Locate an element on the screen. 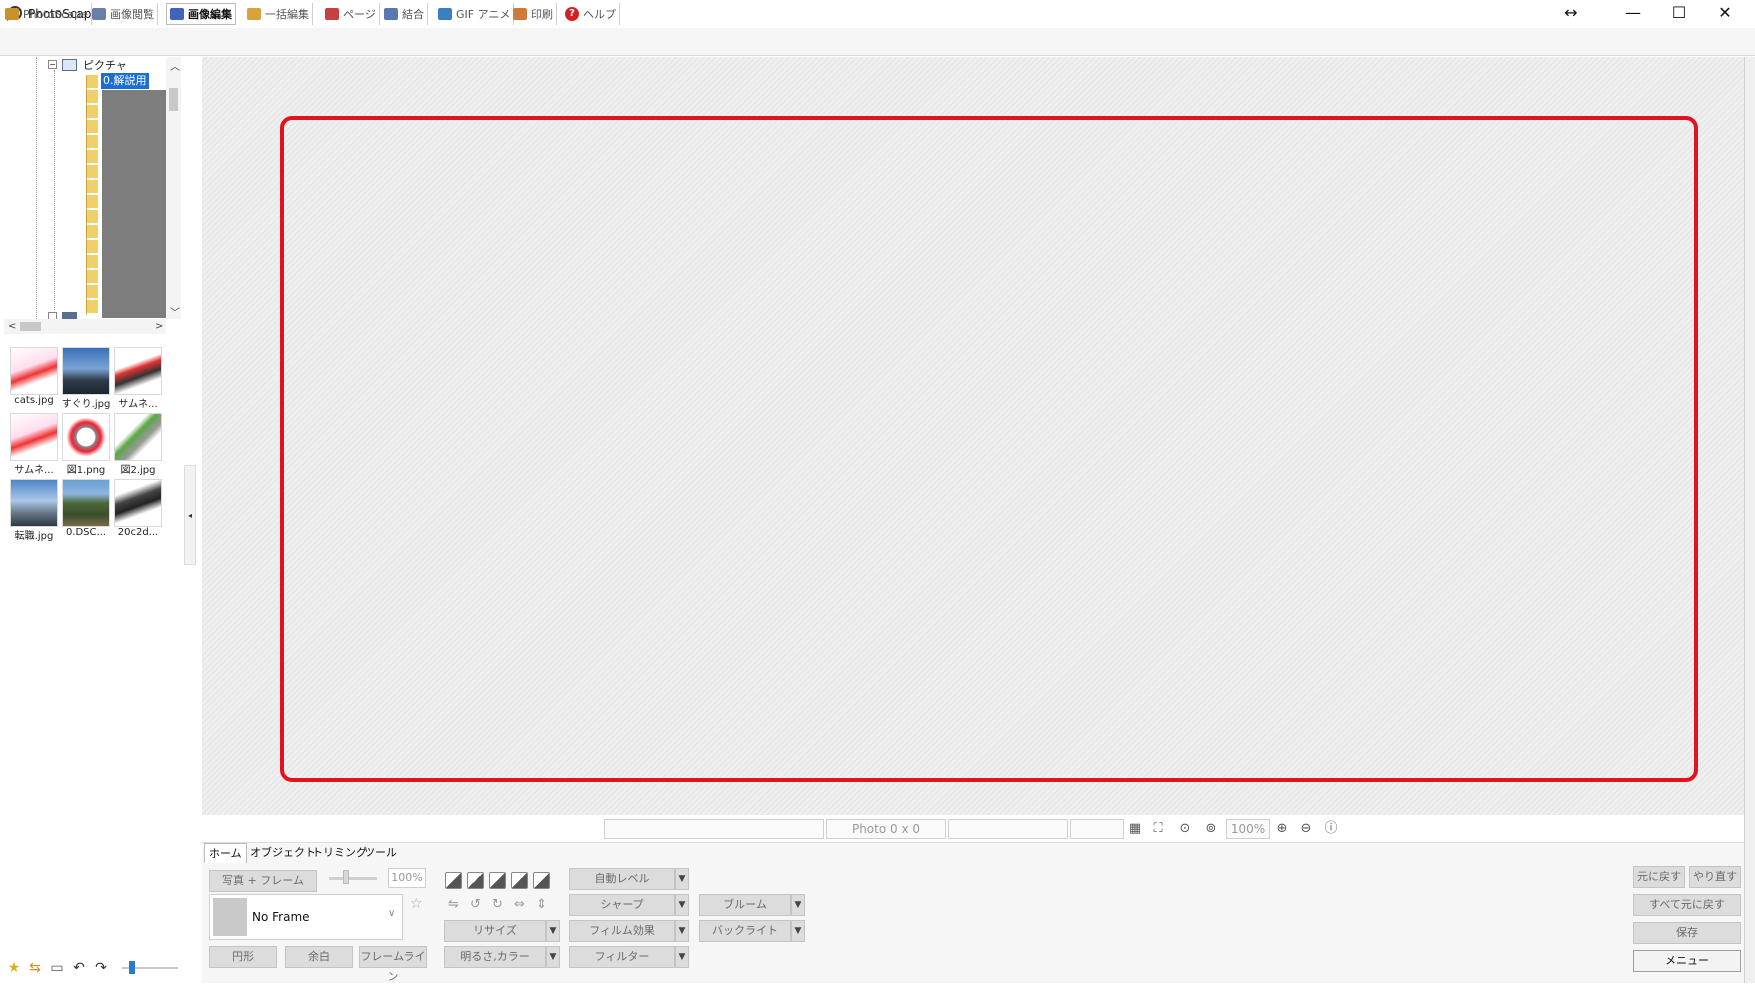 The height and width of the screenshot is (987, 1755). auto-level-button: 自動レベル is located at coordinates (622, 879).